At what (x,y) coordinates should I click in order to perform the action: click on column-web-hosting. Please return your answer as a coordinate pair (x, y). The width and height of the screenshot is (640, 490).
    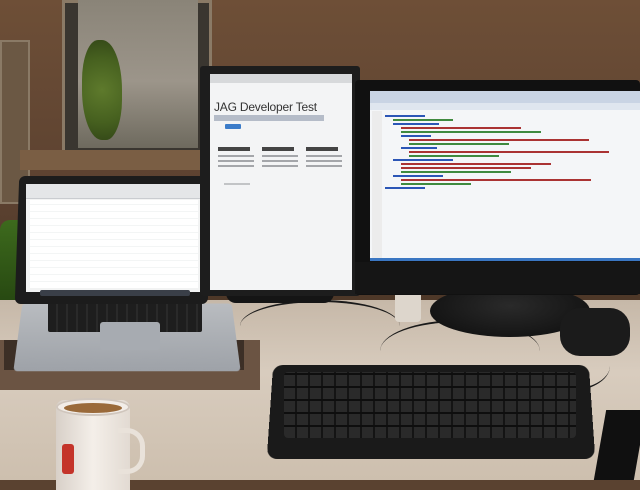
    Looking at the image, I should click on (326, 167).